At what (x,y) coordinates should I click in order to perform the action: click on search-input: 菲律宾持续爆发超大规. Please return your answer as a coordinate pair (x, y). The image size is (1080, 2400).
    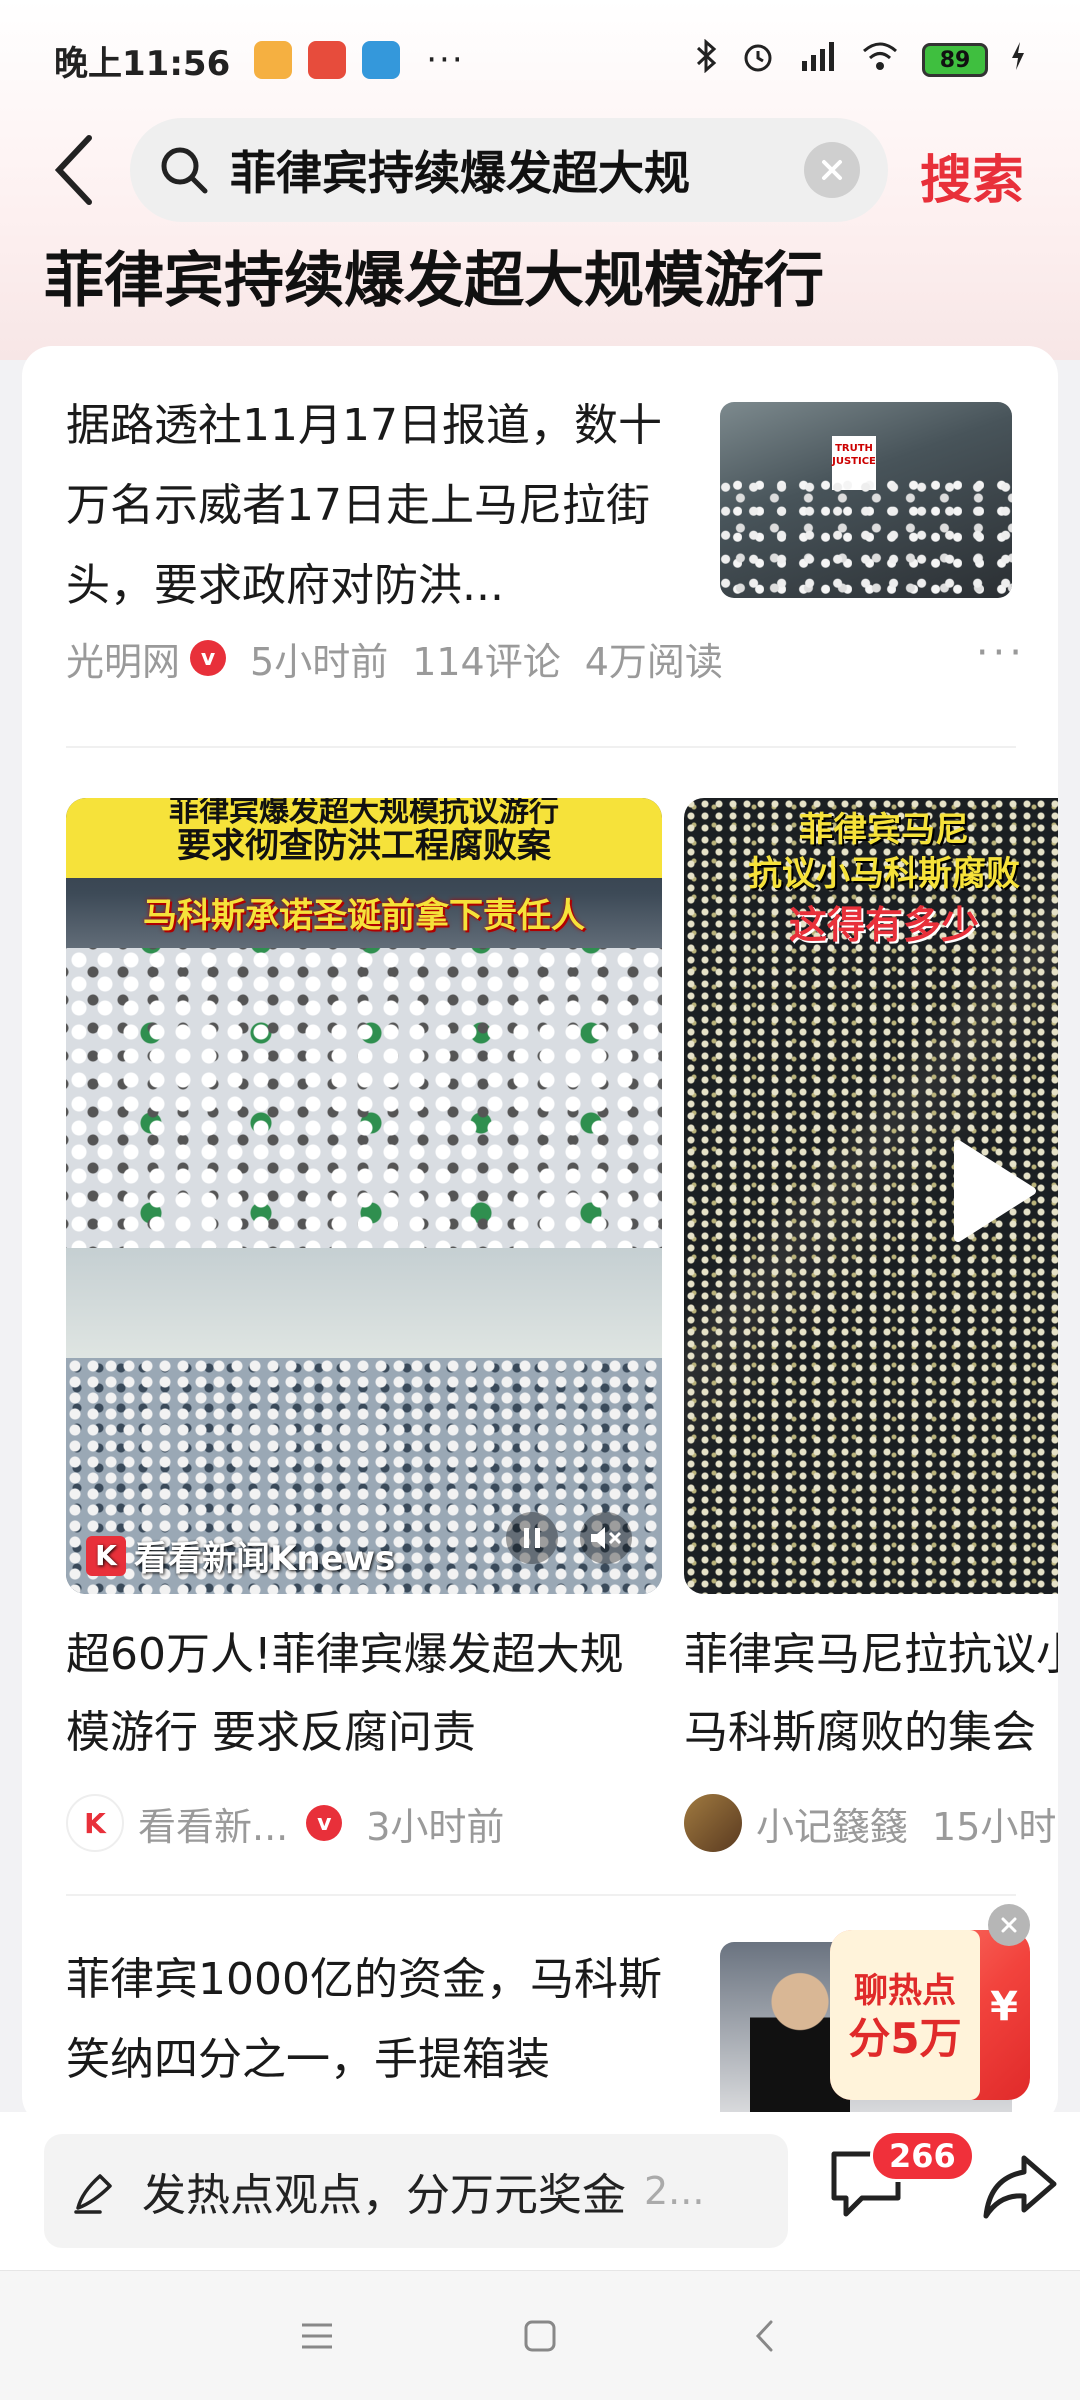
    Looking at the image, I should click on (509, 170).